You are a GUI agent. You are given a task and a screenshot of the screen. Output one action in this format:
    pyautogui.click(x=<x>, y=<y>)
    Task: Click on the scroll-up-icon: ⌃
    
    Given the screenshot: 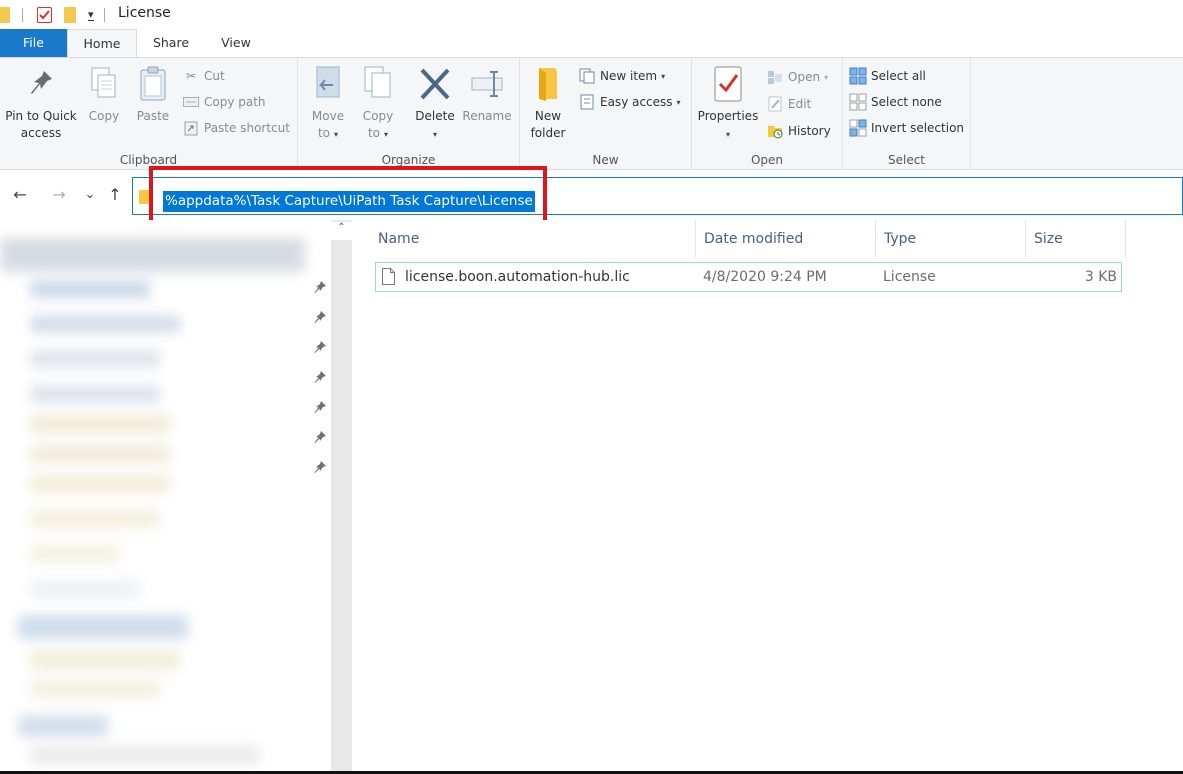 What is the action you would take?
    pyautogui.click(x=341, y=231)
    